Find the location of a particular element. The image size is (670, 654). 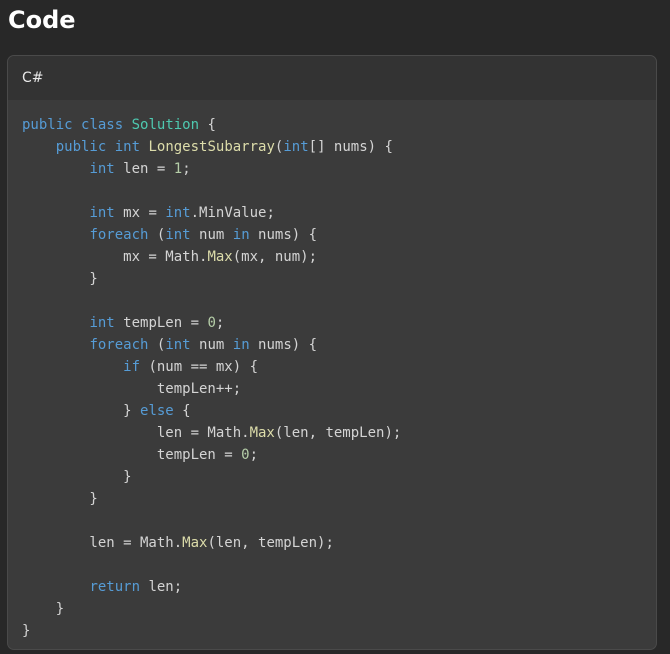

code-line: public class Solution { is located at coordinates (339, 125).